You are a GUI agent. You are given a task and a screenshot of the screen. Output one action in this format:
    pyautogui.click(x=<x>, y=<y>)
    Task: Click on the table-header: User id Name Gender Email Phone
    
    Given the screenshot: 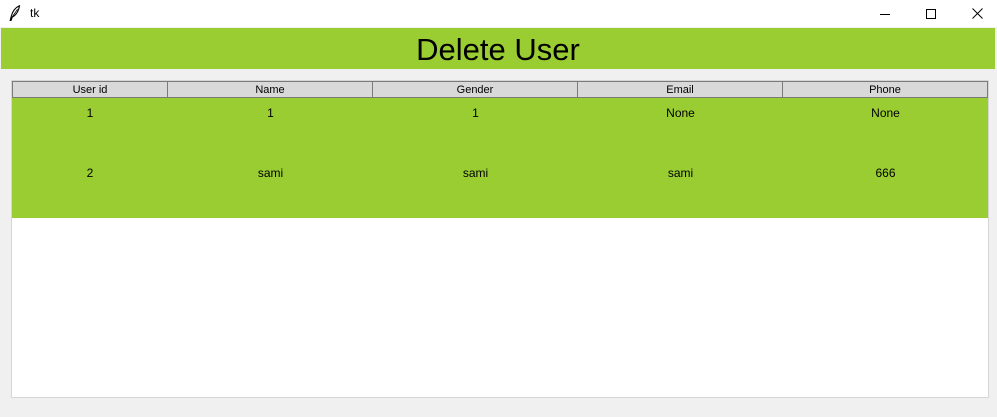 What is the action you would take?
    pyautogui.click(x=500, y=89)
    